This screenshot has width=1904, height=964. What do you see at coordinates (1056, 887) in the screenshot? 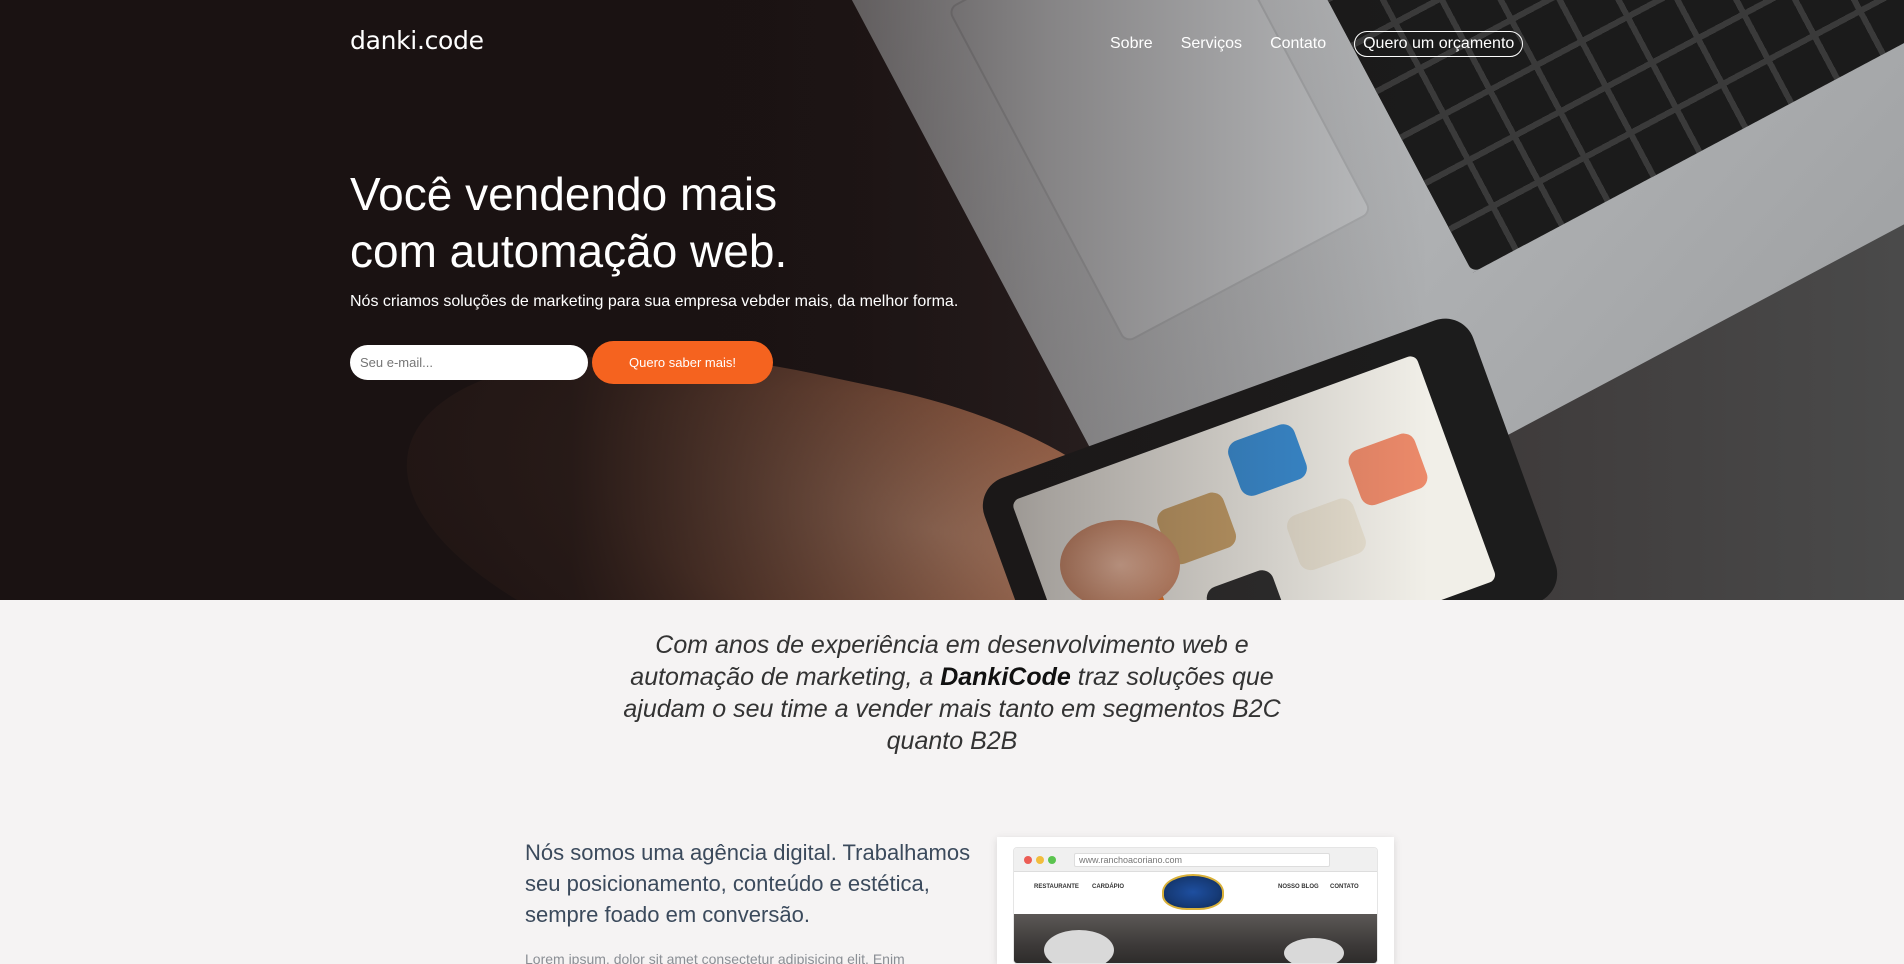
I see `mockup-nav-restaurante: RESTAURANTE` at bounding box center [1056, 887].